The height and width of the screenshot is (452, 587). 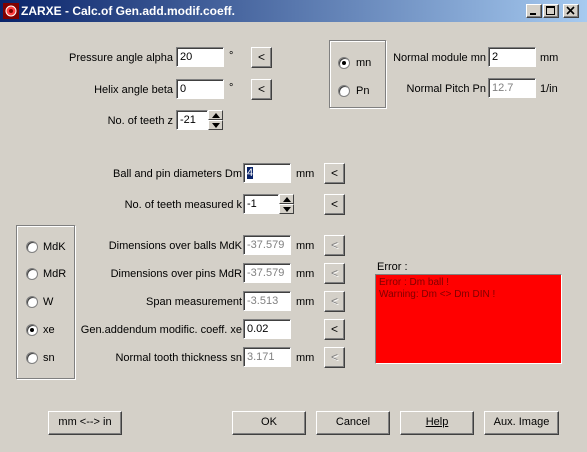 I want to click on radio-w-label: W, so click(x=48, y=302).